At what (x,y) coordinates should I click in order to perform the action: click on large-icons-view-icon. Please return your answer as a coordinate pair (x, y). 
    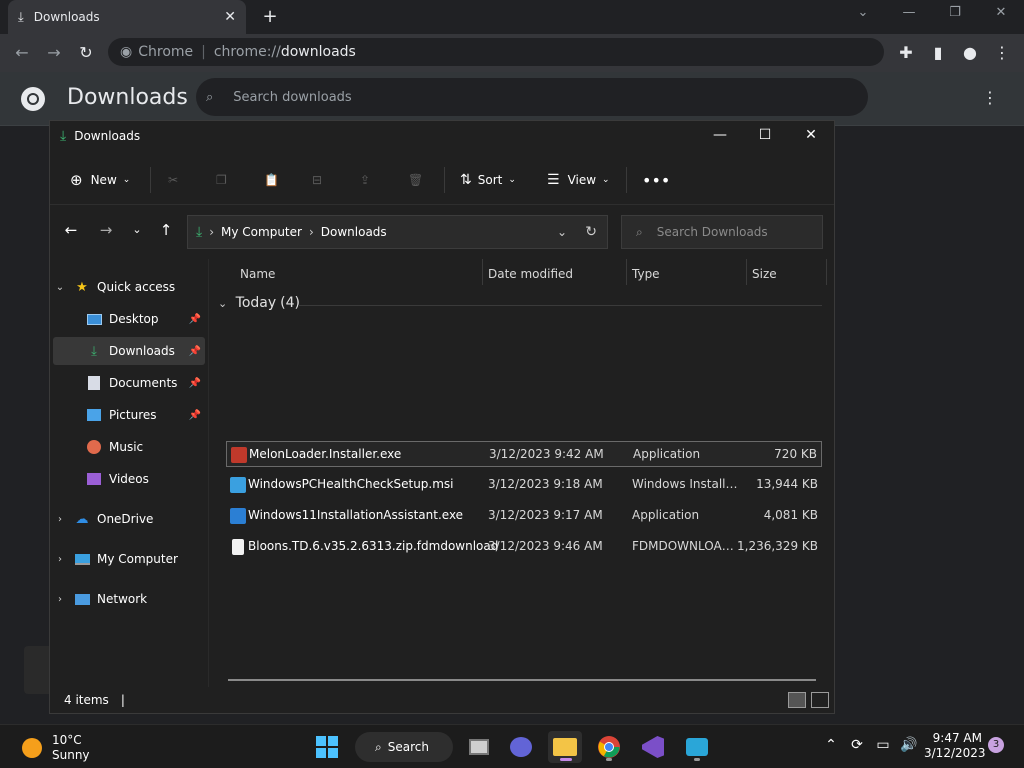
    Looking at the image, I should click on (820, 700).